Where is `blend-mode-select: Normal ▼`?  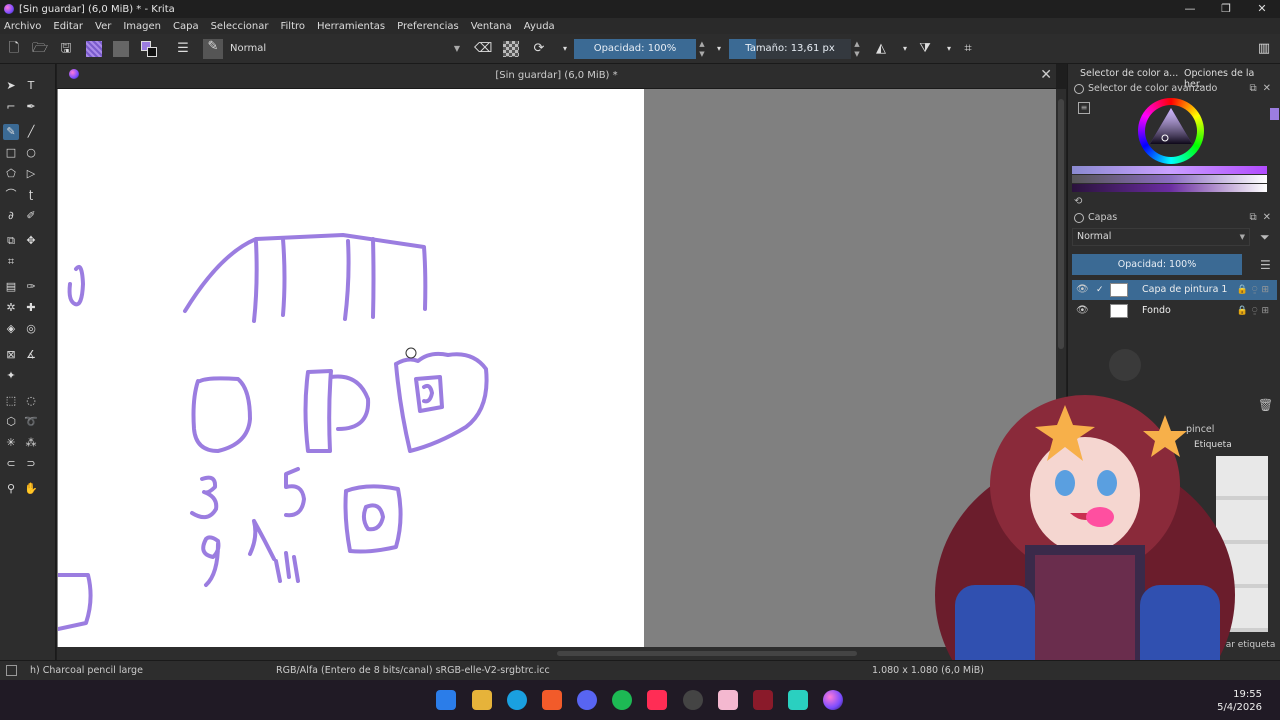
blend-mode-select: Normal ▼ is located at coordinates (345, 49).